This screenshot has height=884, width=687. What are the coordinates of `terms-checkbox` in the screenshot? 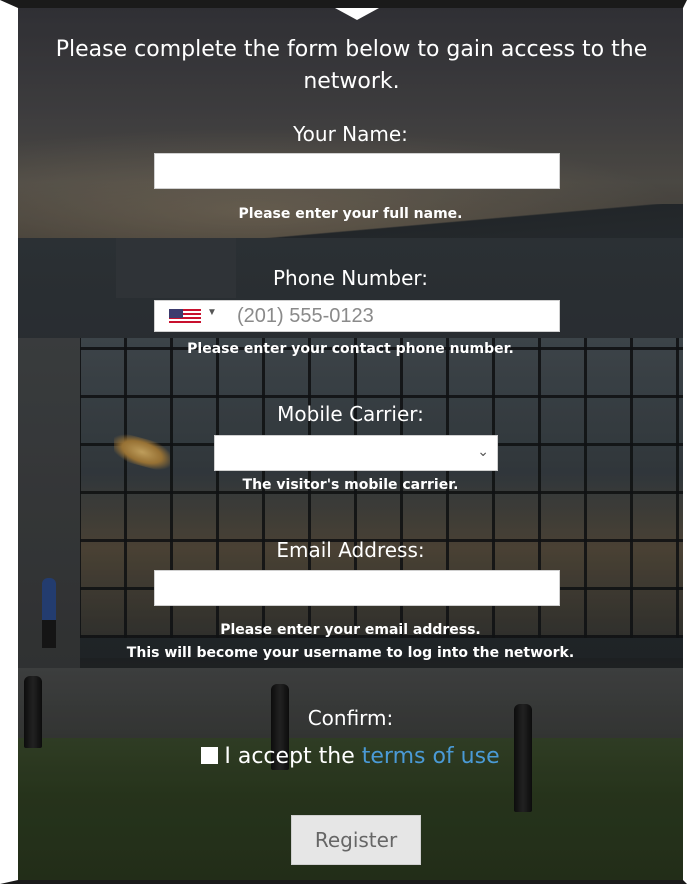 It's located at (210, 755).